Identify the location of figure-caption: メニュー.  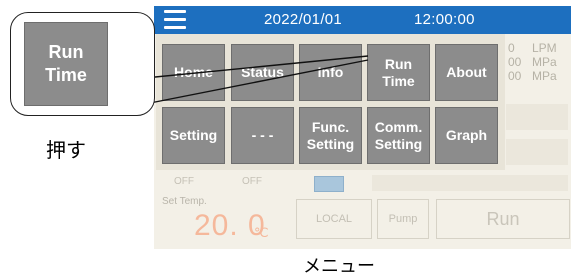
(339, 266).